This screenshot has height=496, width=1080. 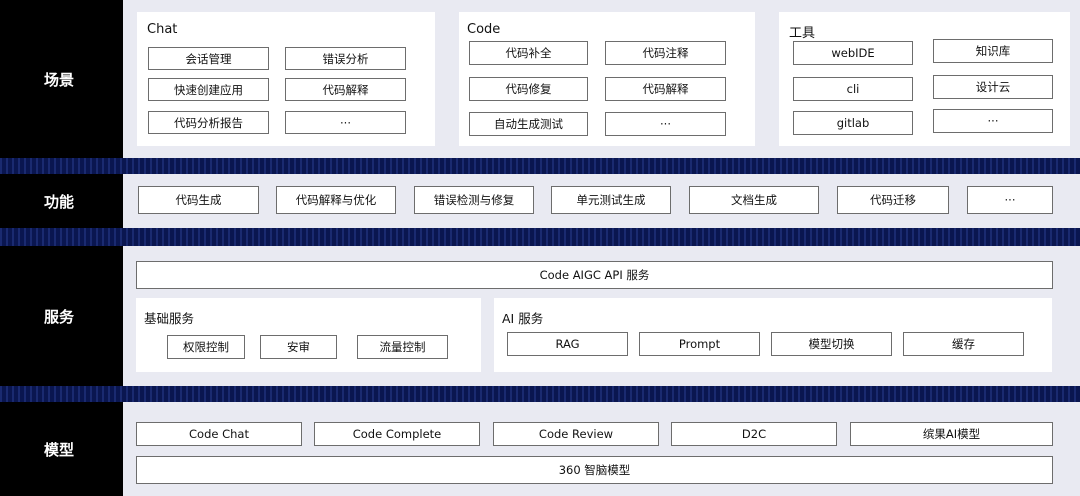 I want to click on row-label-scenarios: 场景, so click(x=59, y=79).